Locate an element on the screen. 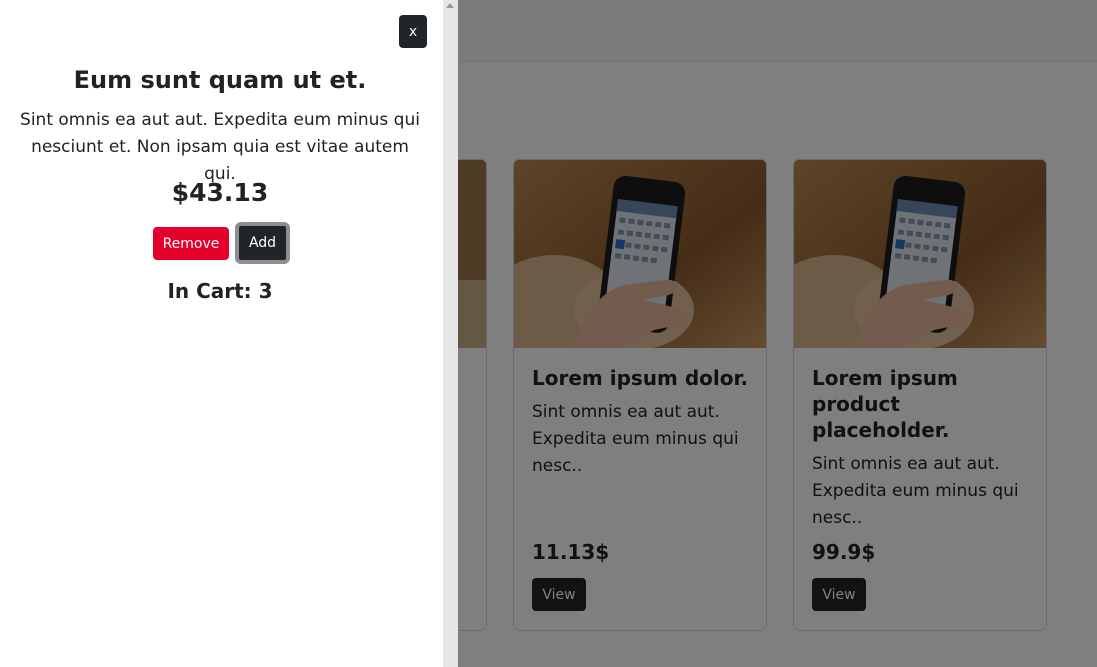 Image resolution: width=1097 pixels, height=667 pixels. product-detail-title: Eum sunt quam ut et. is located at coordinates (220, 80).